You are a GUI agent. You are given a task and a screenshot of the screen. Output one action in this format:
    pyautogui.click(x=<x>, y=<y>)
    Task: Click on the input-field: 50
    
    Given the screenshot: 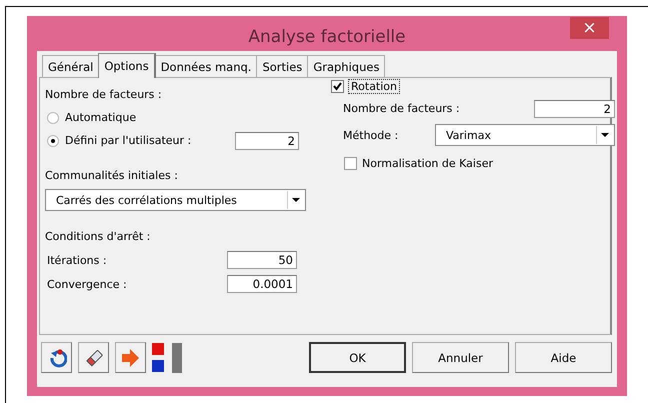 What is the action you would take?
    pyautogui.click(x=262, y=260)
    